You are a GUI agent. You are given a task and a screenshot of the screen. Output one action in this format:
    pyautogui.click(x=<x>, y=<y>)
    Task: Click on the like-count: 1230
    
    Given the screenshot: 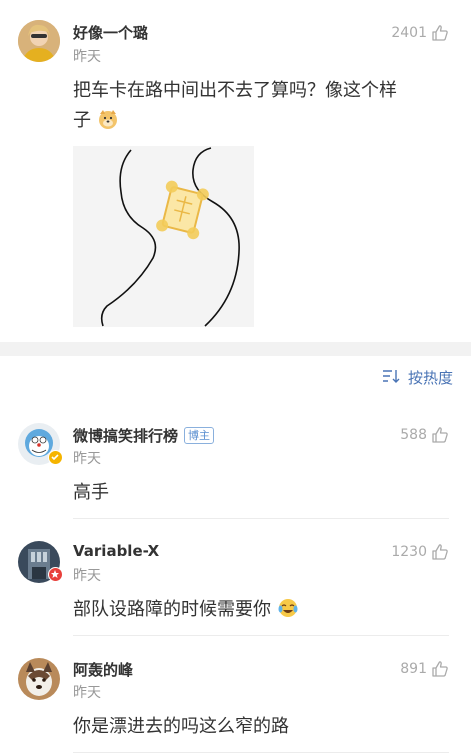 What is the action you would take?
    pyautogui.click(x=409, y=552)
    